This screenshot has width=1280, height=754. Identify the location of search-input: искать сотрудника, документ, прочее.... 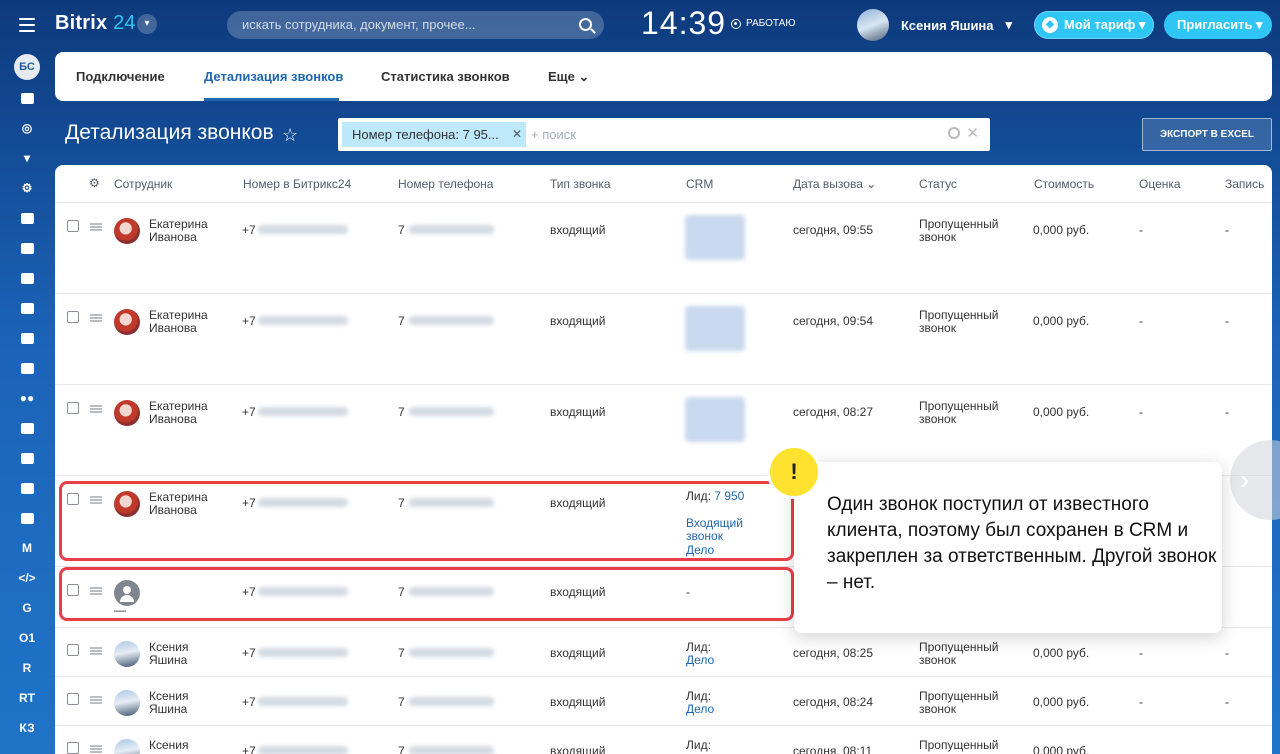
(415, 25).